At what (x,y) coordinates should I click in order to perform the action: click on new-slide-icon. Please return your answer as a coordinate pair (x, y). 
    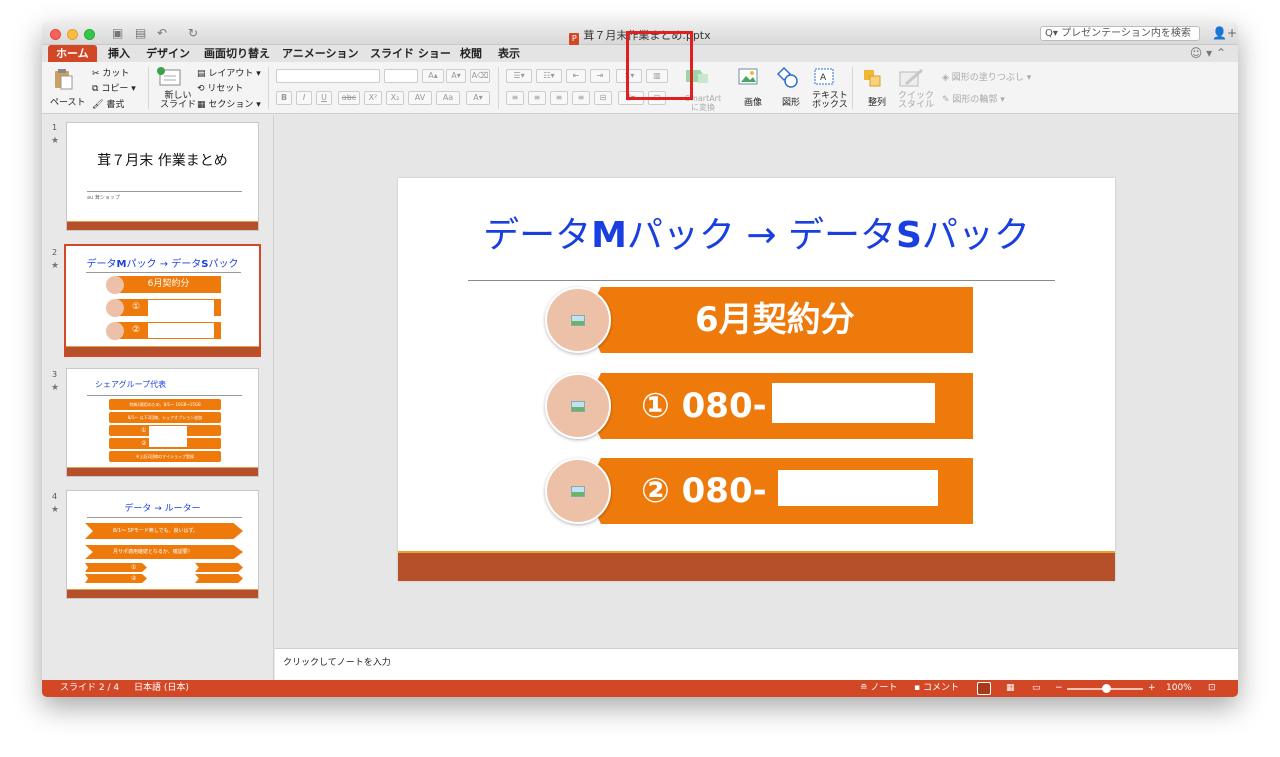
    Looking at the image, I should click on (170, 78).